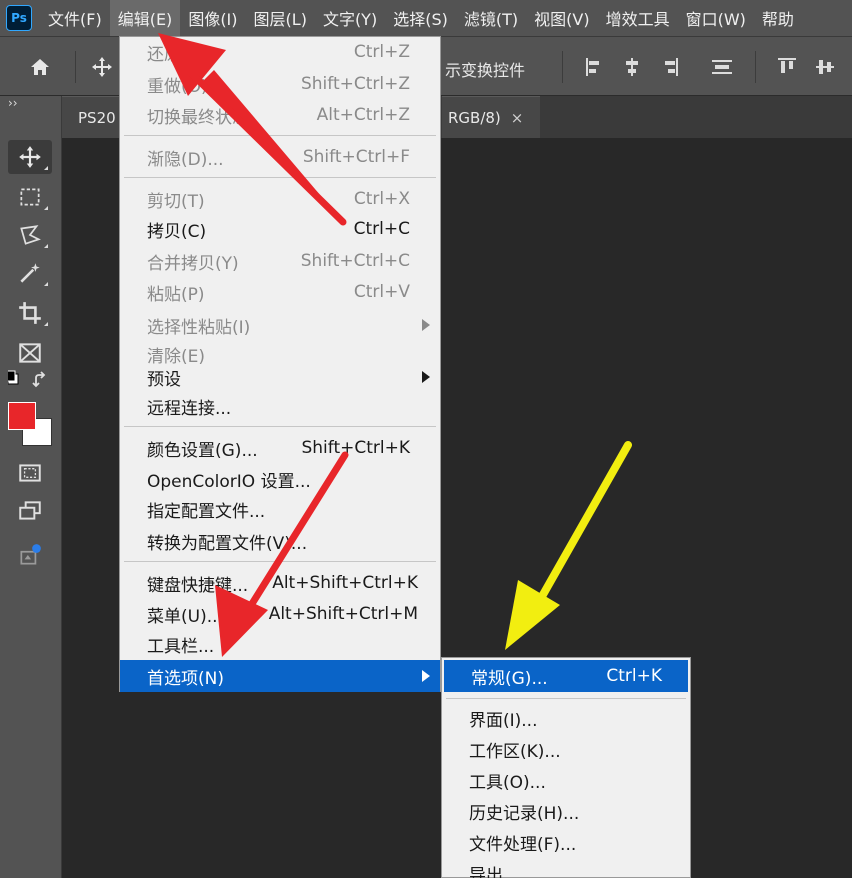 Image resolution: width=852 pixels, height=878 pixels. What do you see at coordinates (716, 18) in the screenshot?
I see `menu-window: 窗口(W)` at bounding box center [716, 18].